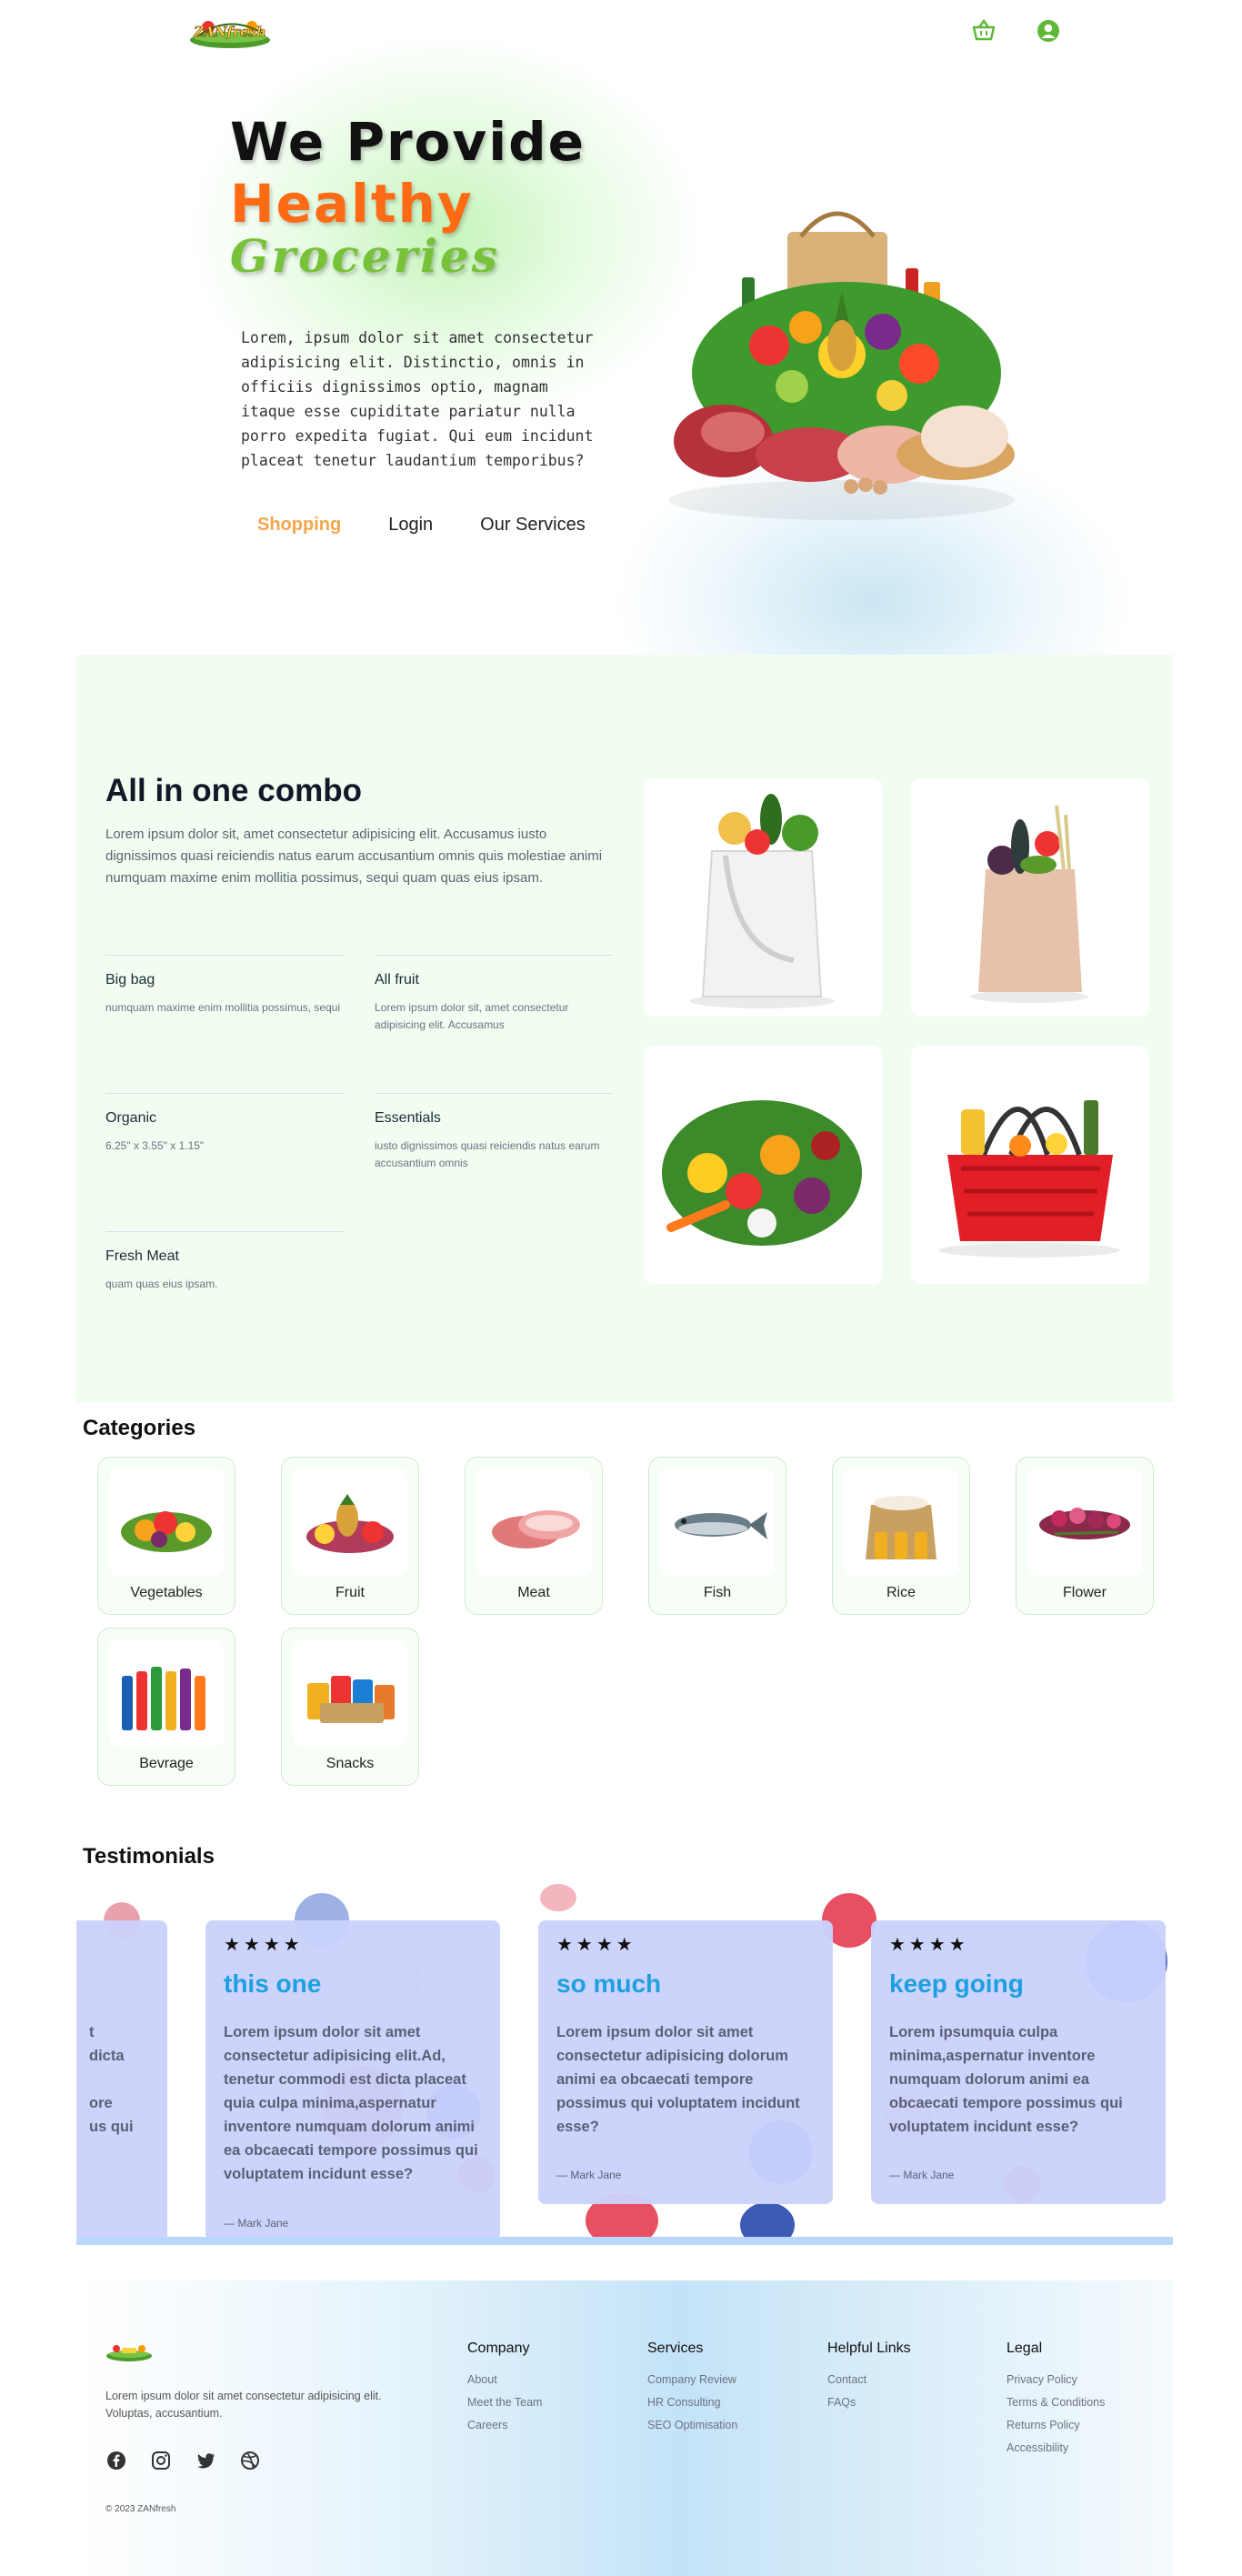 The height and width of the screenshot is (2576, 1242). What do you see at coordinates (130, 979) in the screenshot?
I see `feature-title: Big bag` at bounding box center [130, 979].